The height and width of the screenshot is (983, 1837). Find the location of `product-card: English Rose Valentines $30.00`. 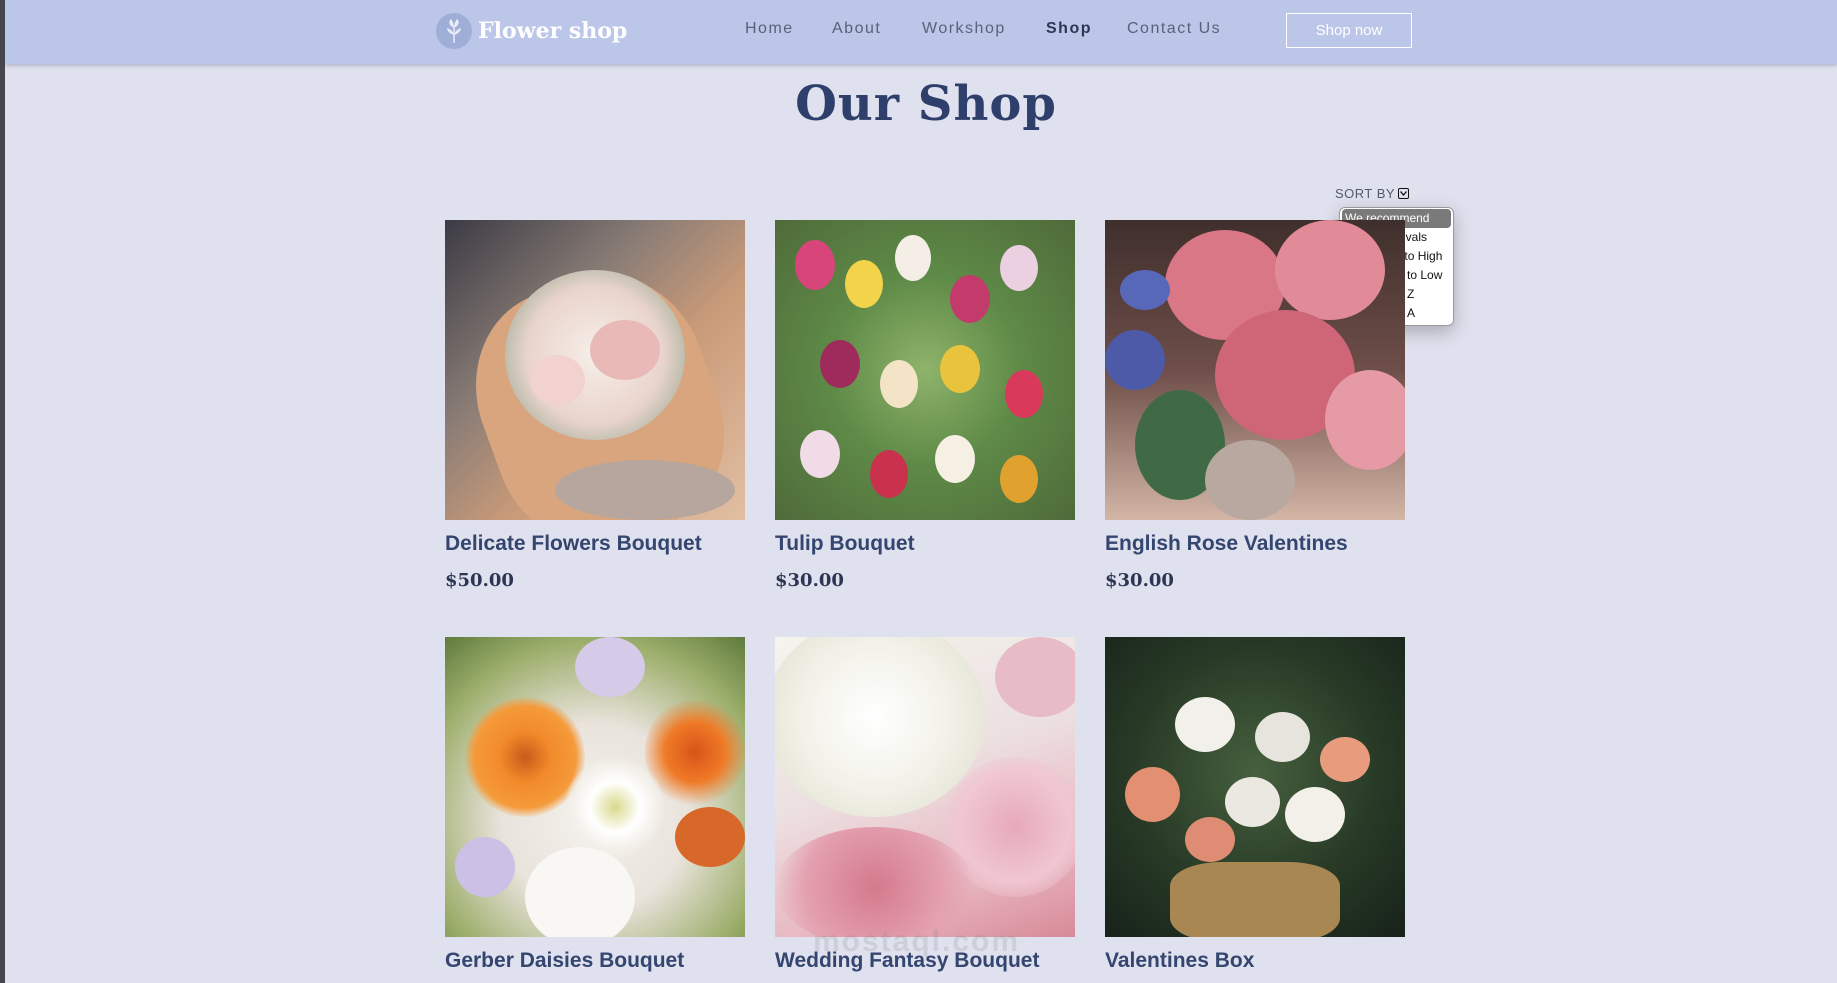

product-card: English Rose Valentines $30.00 is located at coordinates (1255, 405).